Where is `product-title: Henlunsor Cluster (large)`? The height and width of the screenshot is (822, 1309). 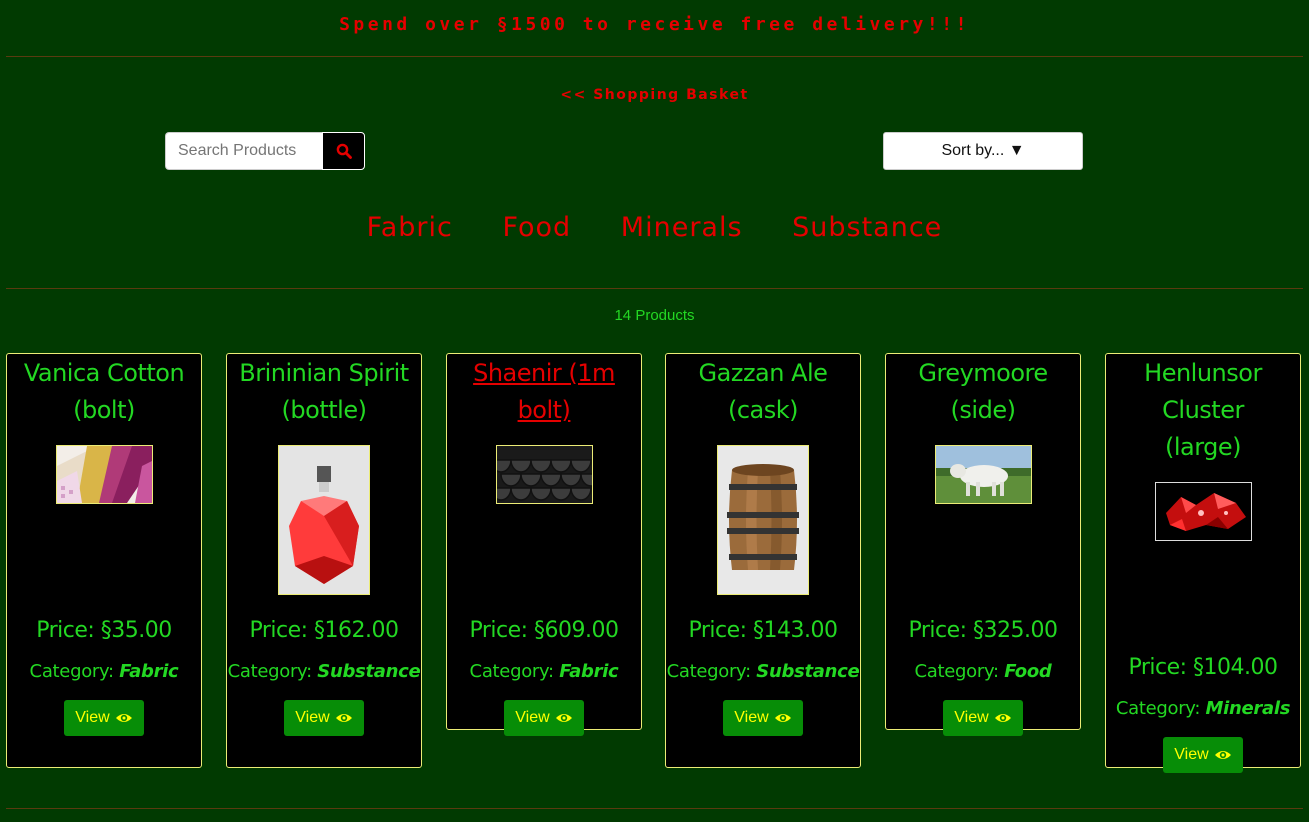
product-title: Henlunsor Cluster (large) is located at coordinates (1203, 410).